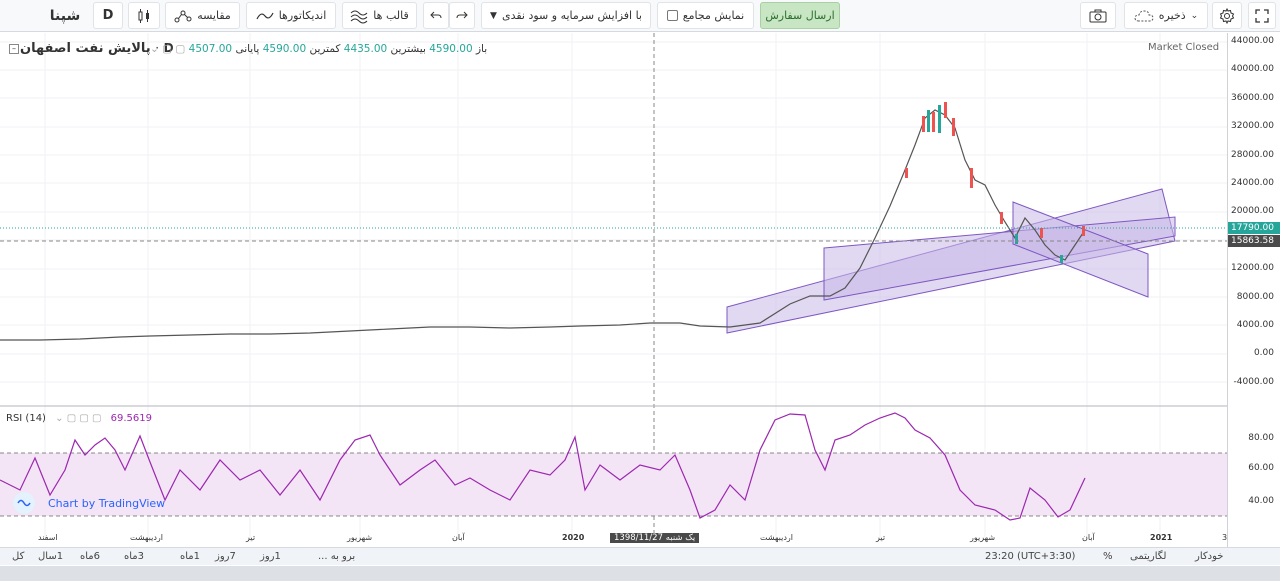  What do you see at coordinates (1184, 47) in the screenshot?
I see `market-status: Market Closed` at bounding box center [1184, 47].